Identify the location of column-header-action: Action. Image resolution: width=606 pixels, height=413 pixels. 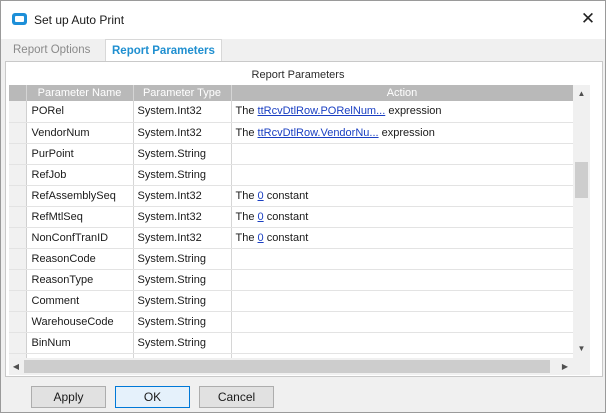
(402, 93).